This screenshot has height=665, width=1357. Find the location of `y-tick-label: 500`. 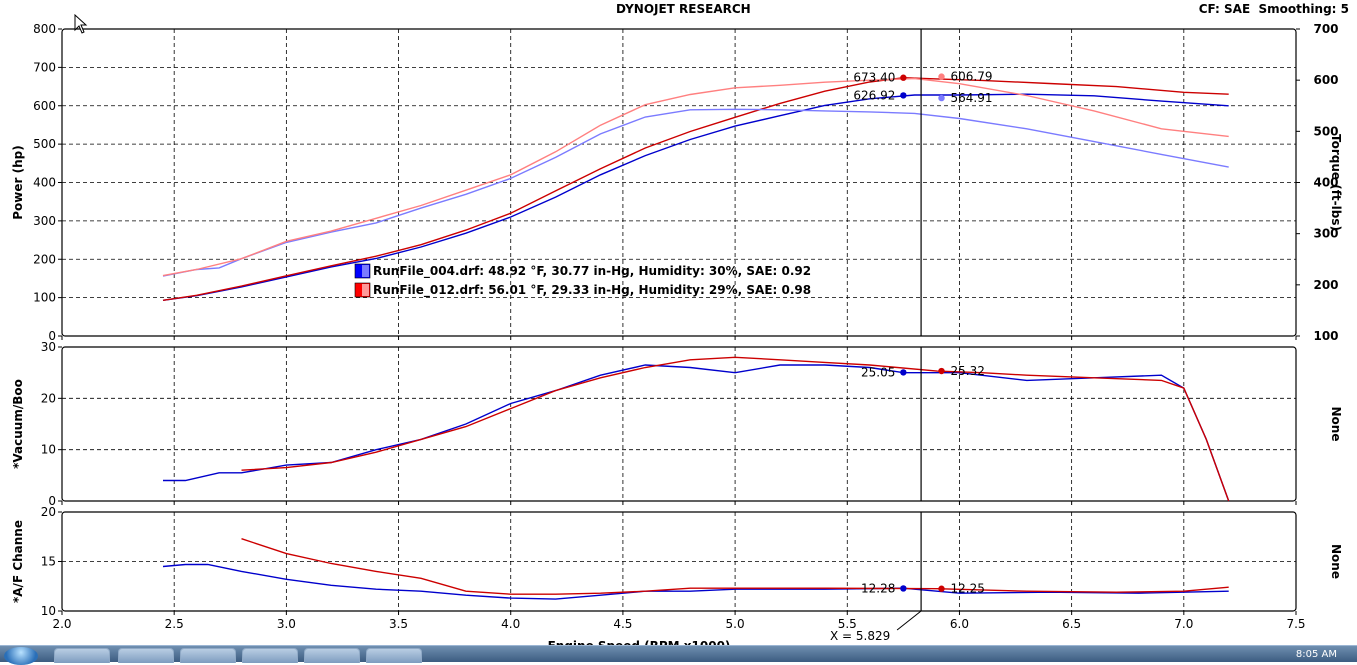

y-tick-label: 500 is located at coordinates (44, 144).